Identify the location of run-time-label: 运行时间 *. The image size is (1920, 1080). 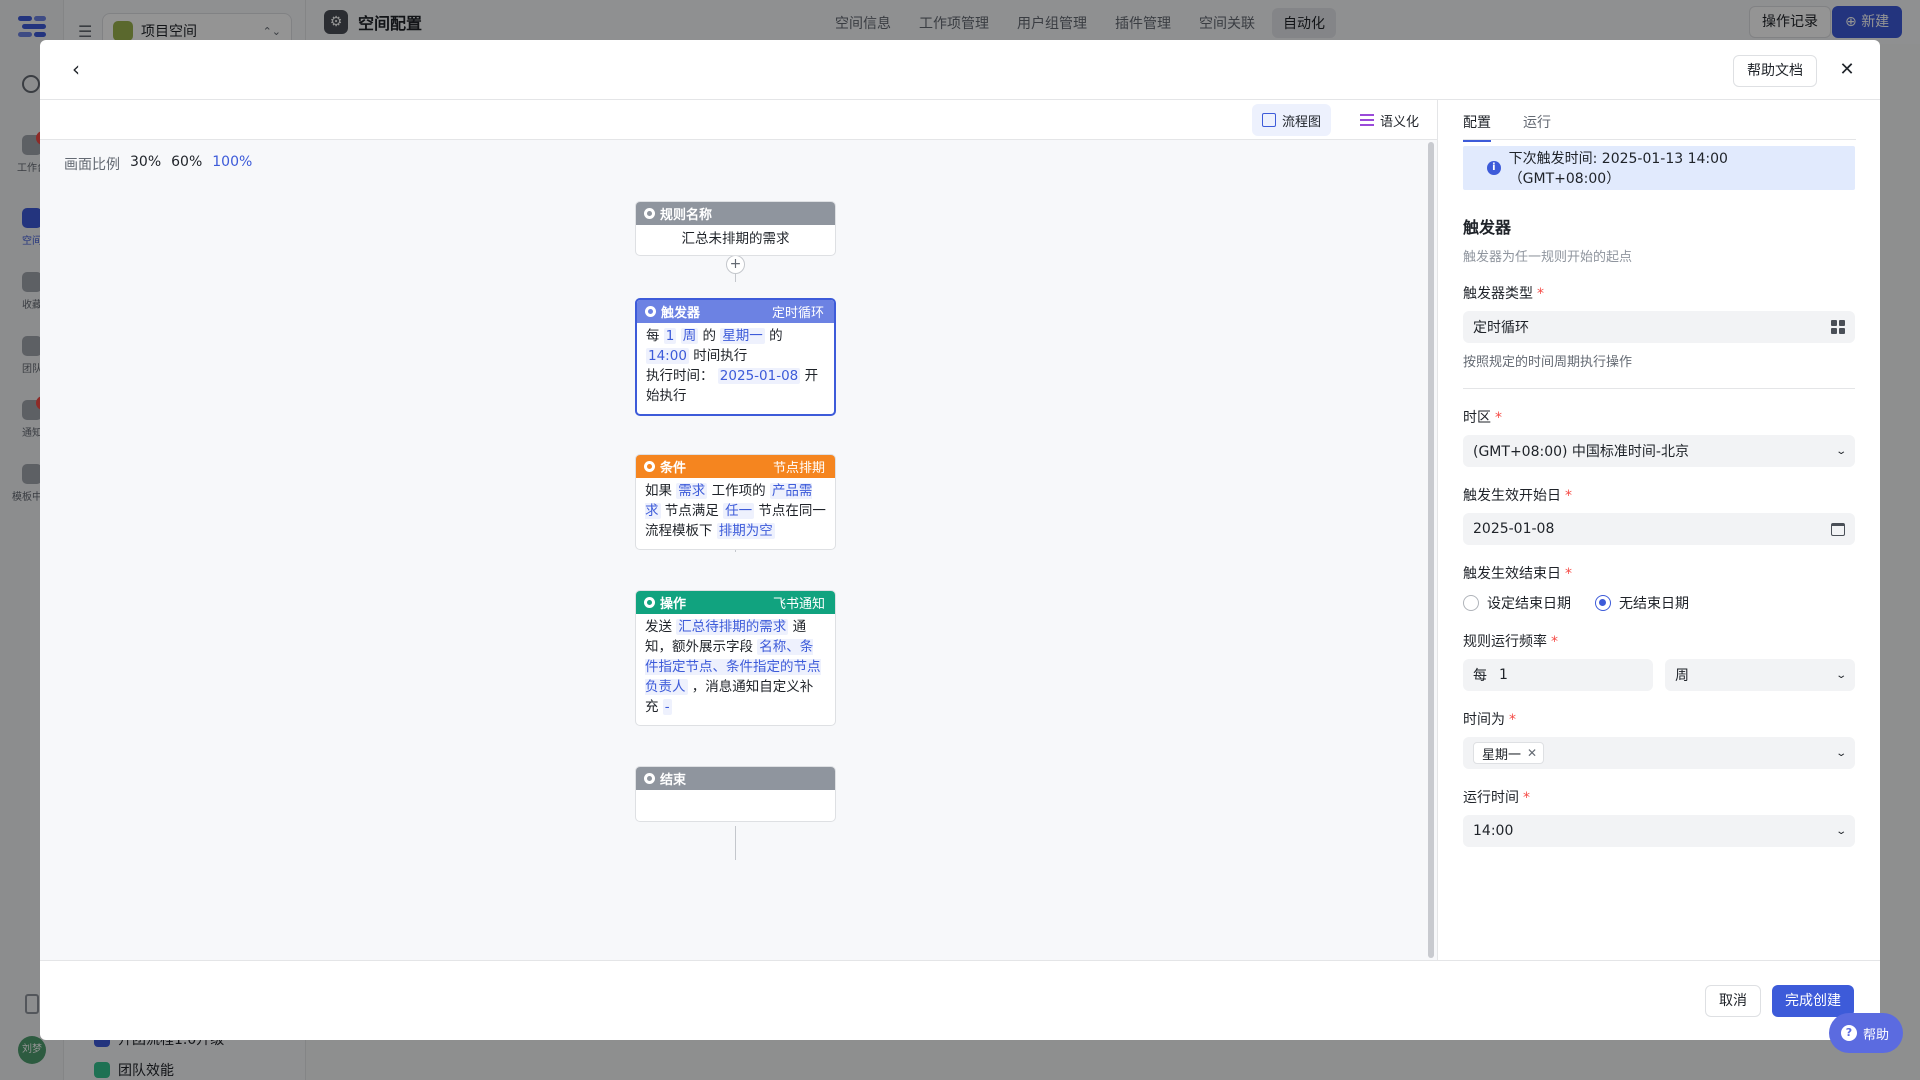
(1496, 798).